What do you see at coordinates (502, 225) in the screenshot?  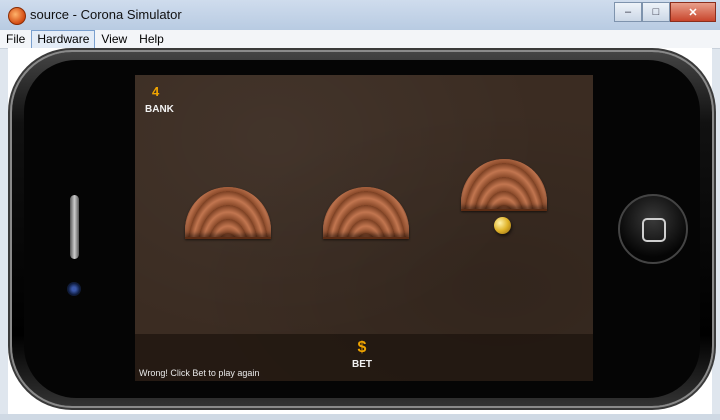 I see `coin-icon` at bounding box center [502, 225].